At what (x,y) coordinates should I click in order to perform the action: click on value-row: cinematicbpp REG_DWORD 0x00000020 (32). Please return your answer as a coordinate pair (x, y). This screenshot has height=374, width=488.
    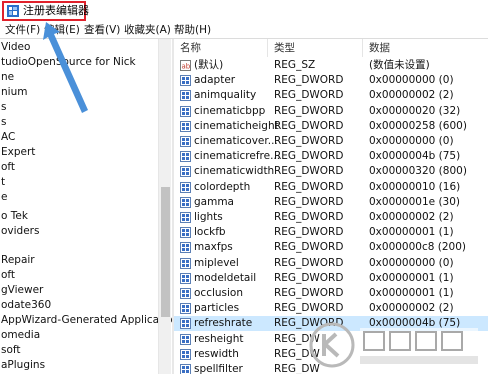
    Looking at the image, I should click on (331, 111).